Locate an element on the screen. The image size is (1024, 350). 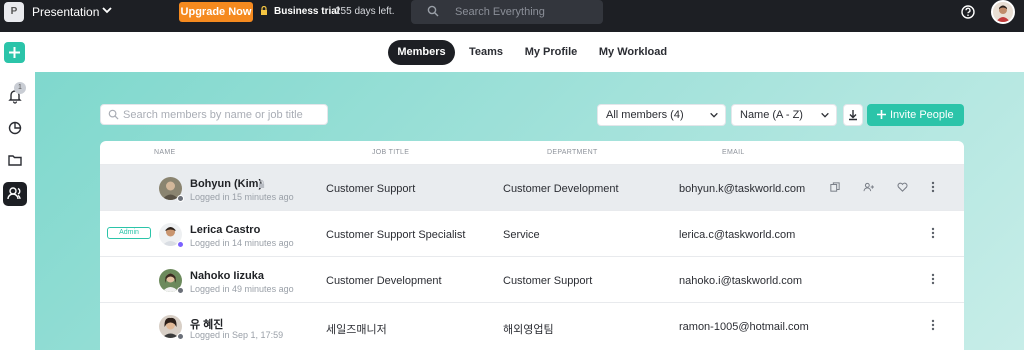
user-avatar is located at coordinates (1003, 12).